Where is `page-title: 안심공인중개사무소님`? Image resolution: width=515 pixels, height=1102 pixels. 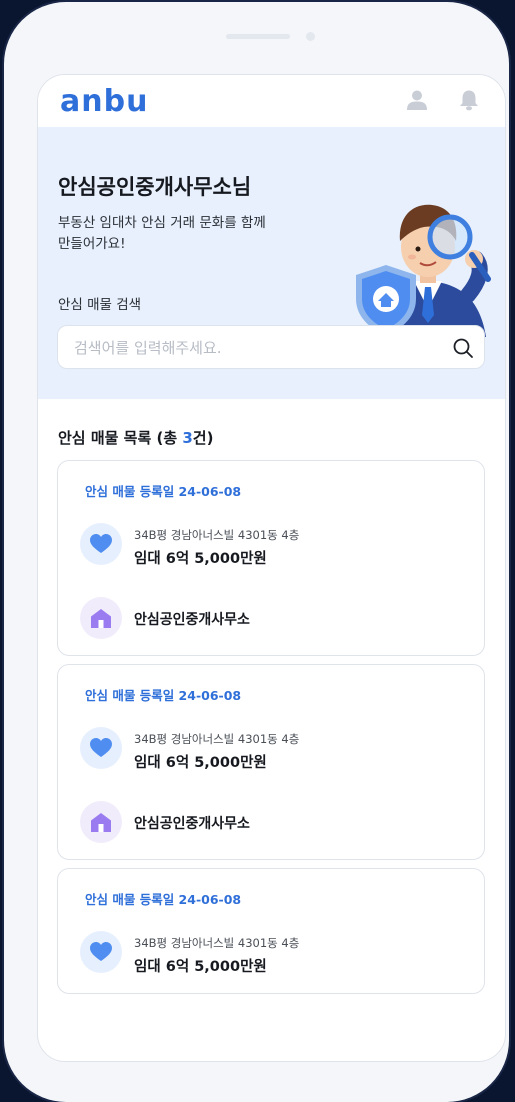
page-title: 안심공인중개사무소님 is located at coordinates (155, 187).